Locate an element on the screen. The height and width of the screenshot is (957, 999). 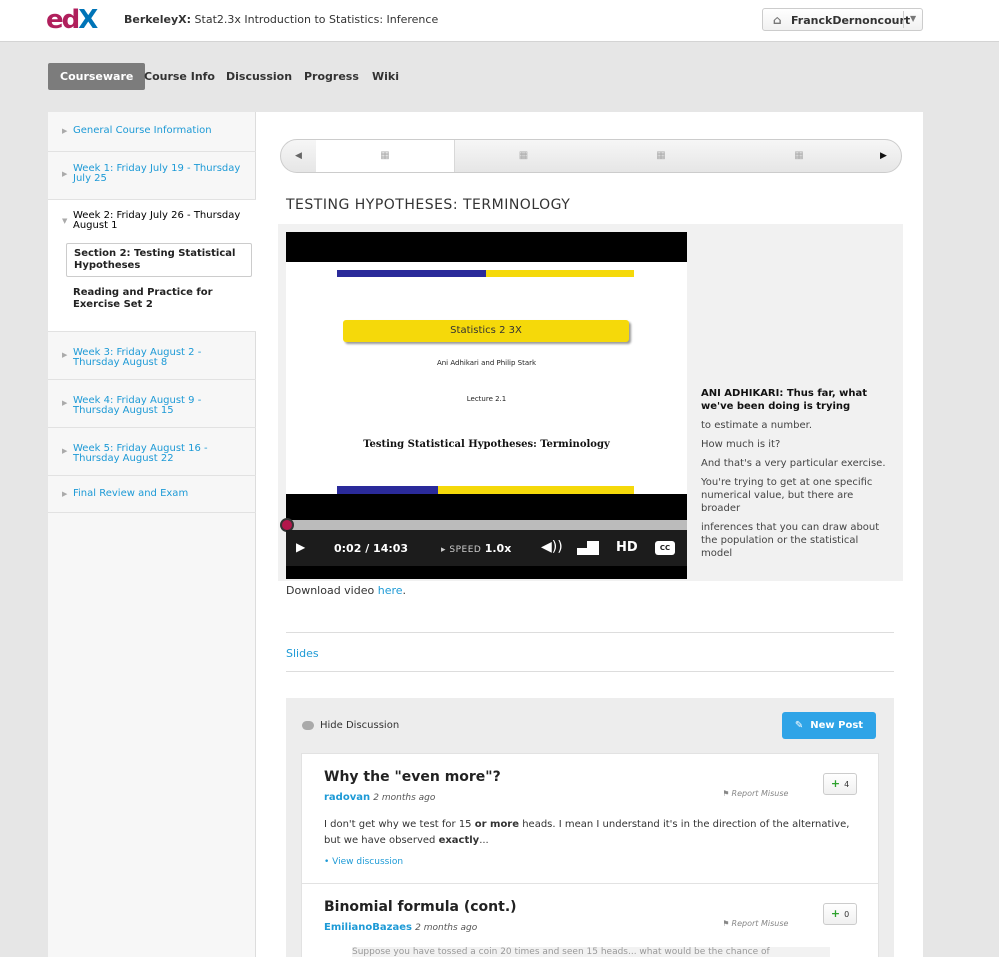
plus-icon: + is located at coordinates (835, 783).